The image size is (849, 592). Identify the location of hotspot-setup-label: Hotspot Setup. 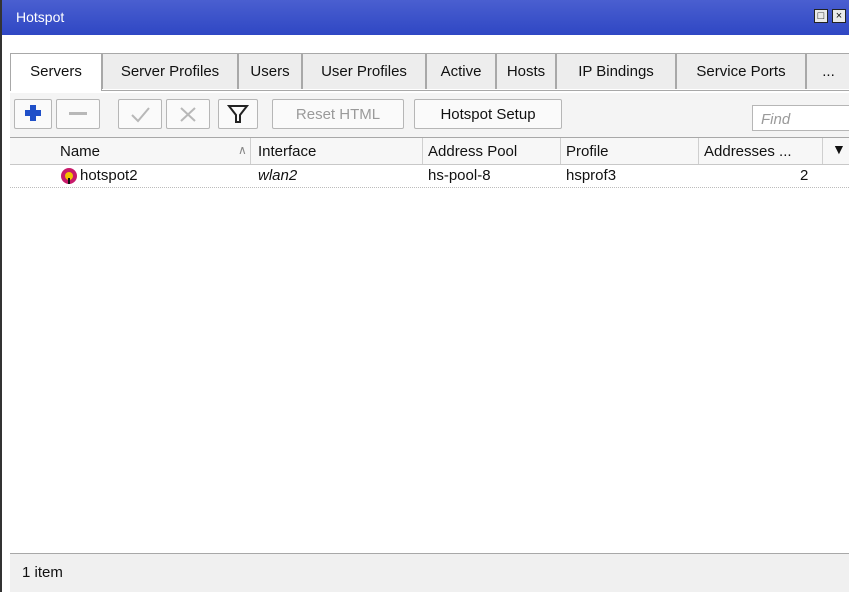
(488, 114).